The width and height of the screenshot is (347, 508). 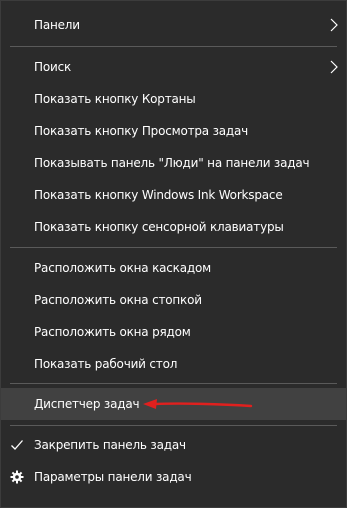 I want to click on menu-item-label: Показать кнопку сенсорной клавиатуры, so click(x=159, y=227).